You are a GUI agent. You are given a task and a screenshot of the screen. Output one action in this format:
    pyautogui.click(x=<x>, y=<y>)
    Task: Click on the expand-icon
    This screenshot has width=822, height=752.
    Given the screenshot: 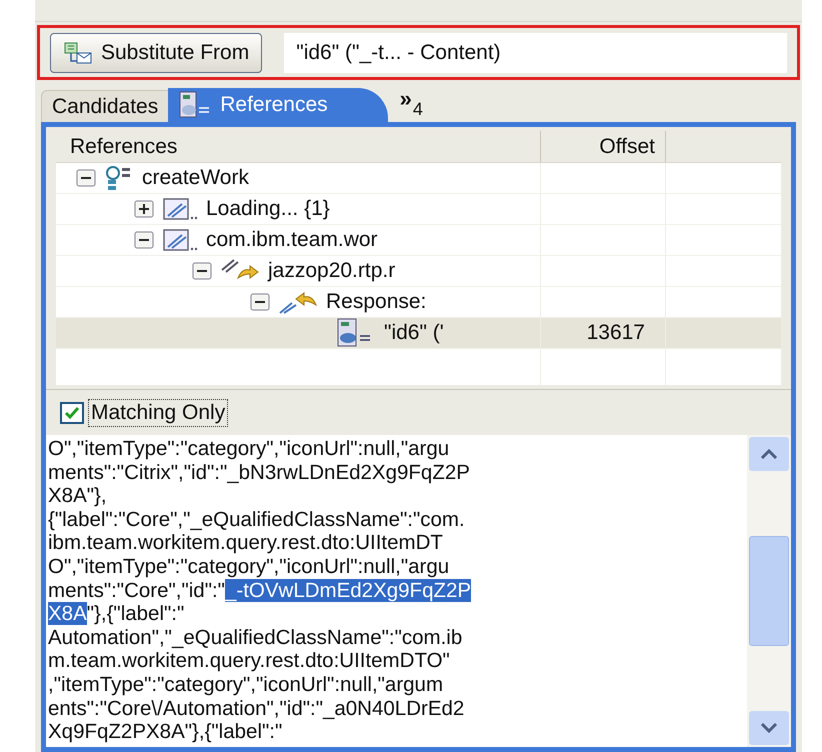 What is the action you would take?
    pyautogui.click(x=144, y=209)
    